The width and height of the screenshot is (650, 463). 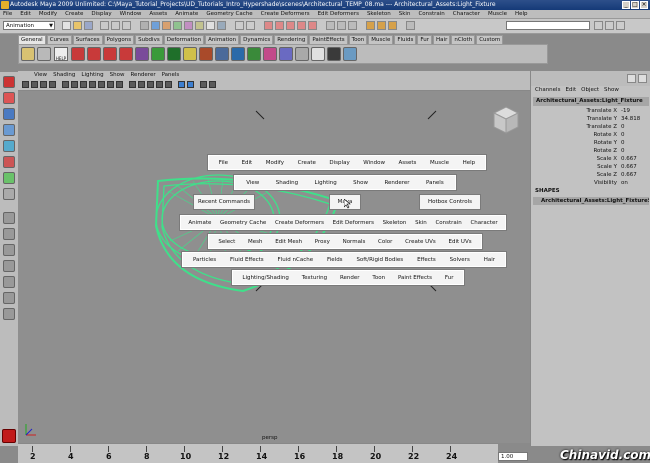 I want to click on attr-value: 0.667, so click(x=629, y=159).